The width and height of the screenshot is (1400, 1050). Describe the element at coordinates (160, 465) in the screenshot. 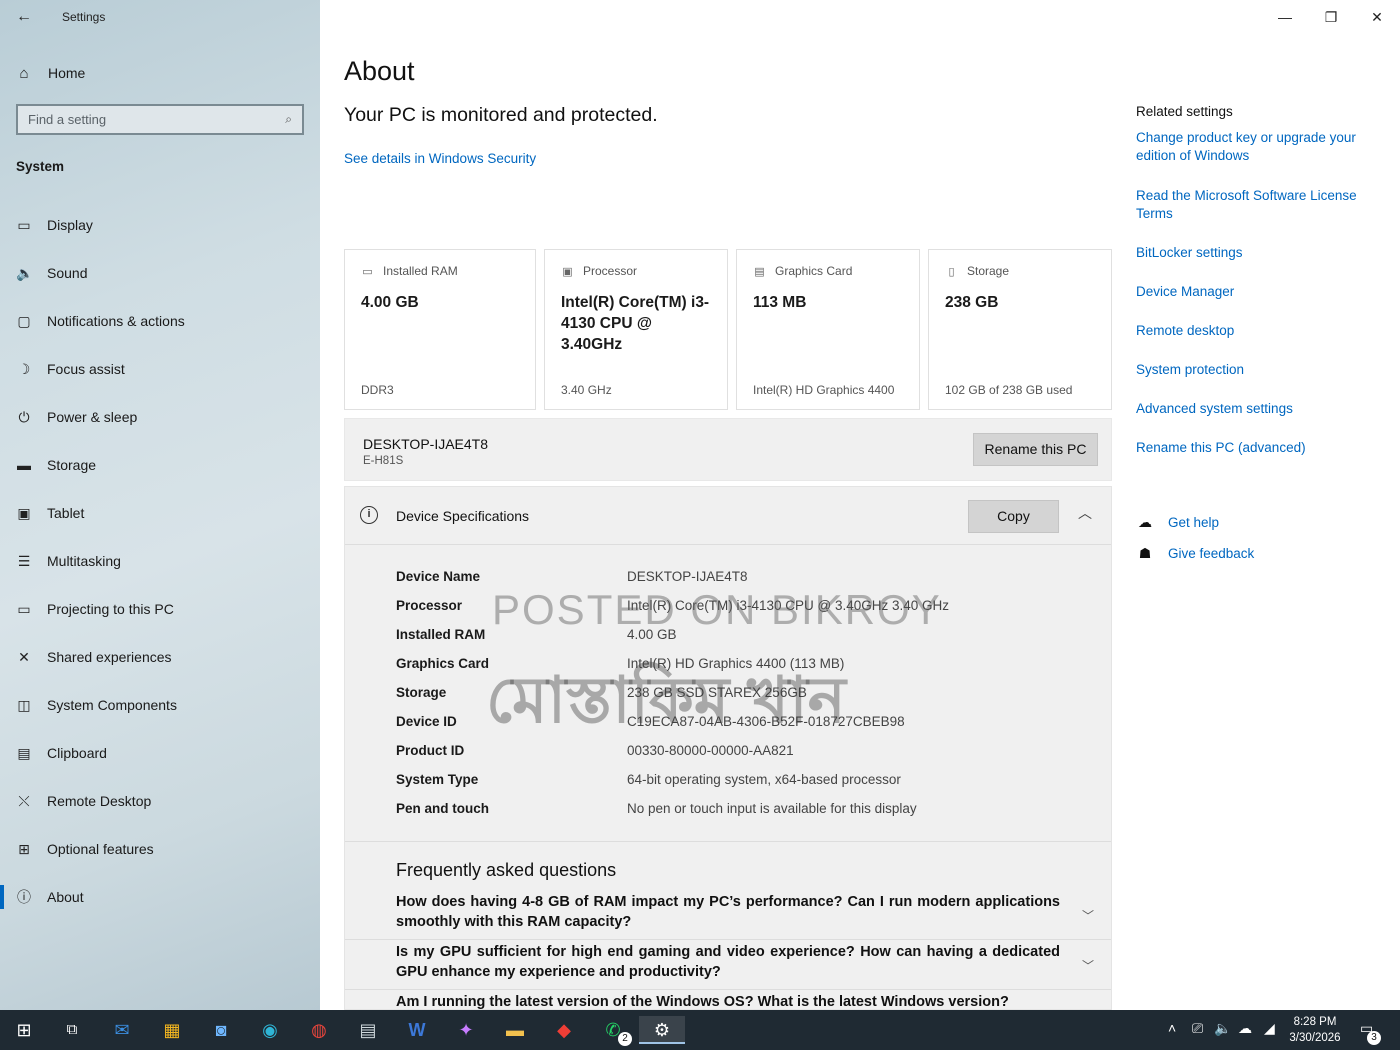

I see `nav-item-storage: ▬ Storage` at that location.